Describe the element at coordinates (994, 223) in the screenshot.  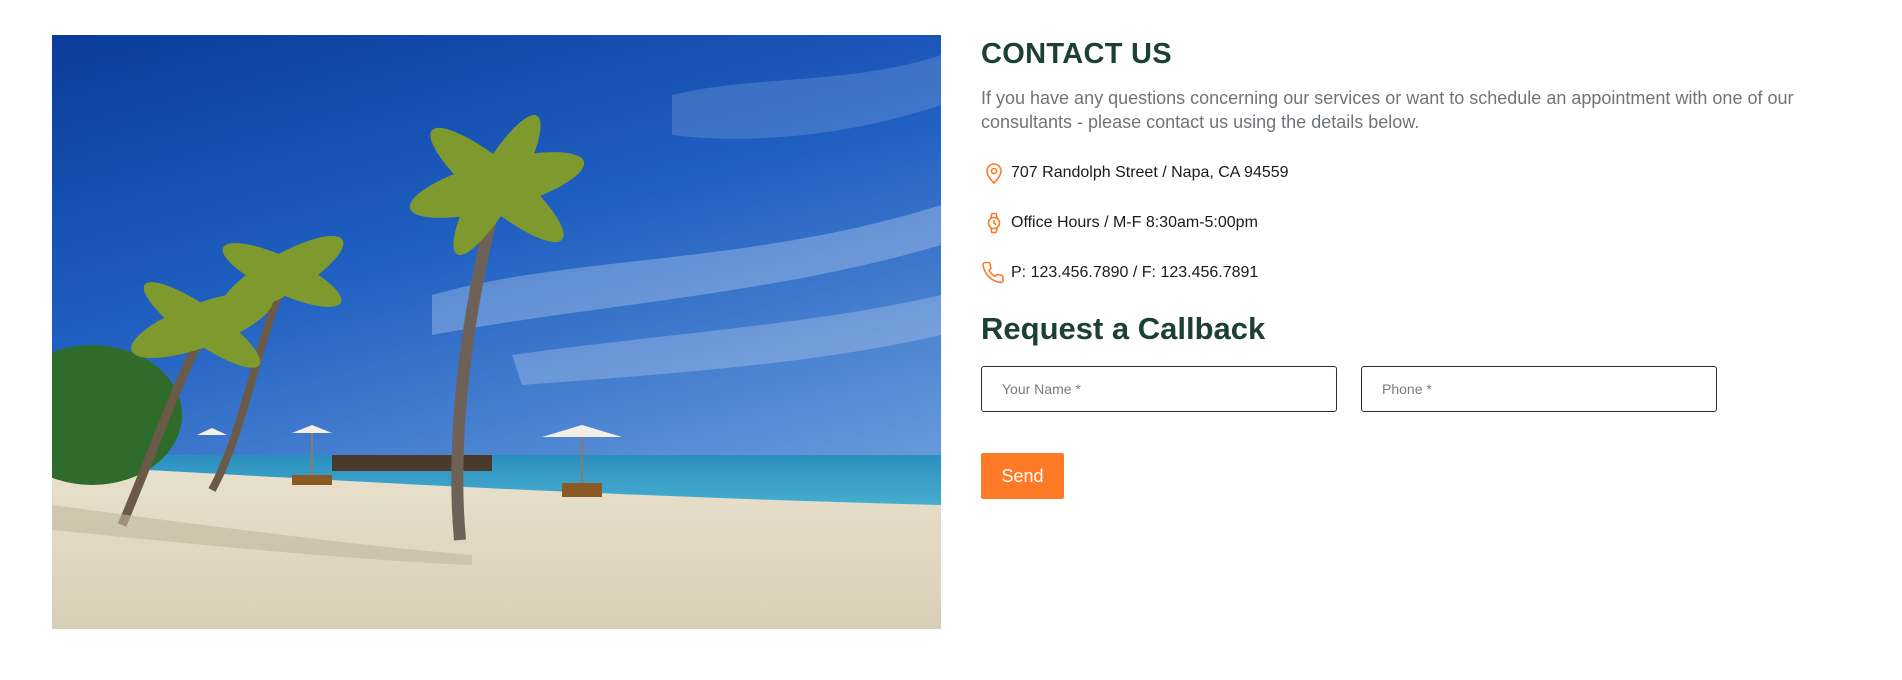
I see `watch-icon` at that location.